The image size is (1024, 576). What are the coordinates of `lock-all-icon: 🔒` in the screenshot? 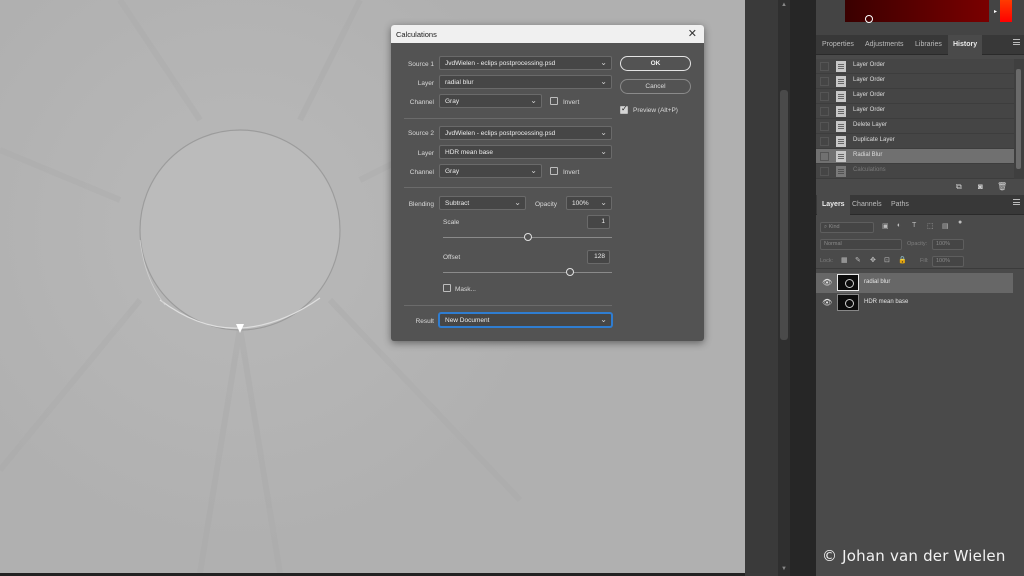 It's located at (902, 260).